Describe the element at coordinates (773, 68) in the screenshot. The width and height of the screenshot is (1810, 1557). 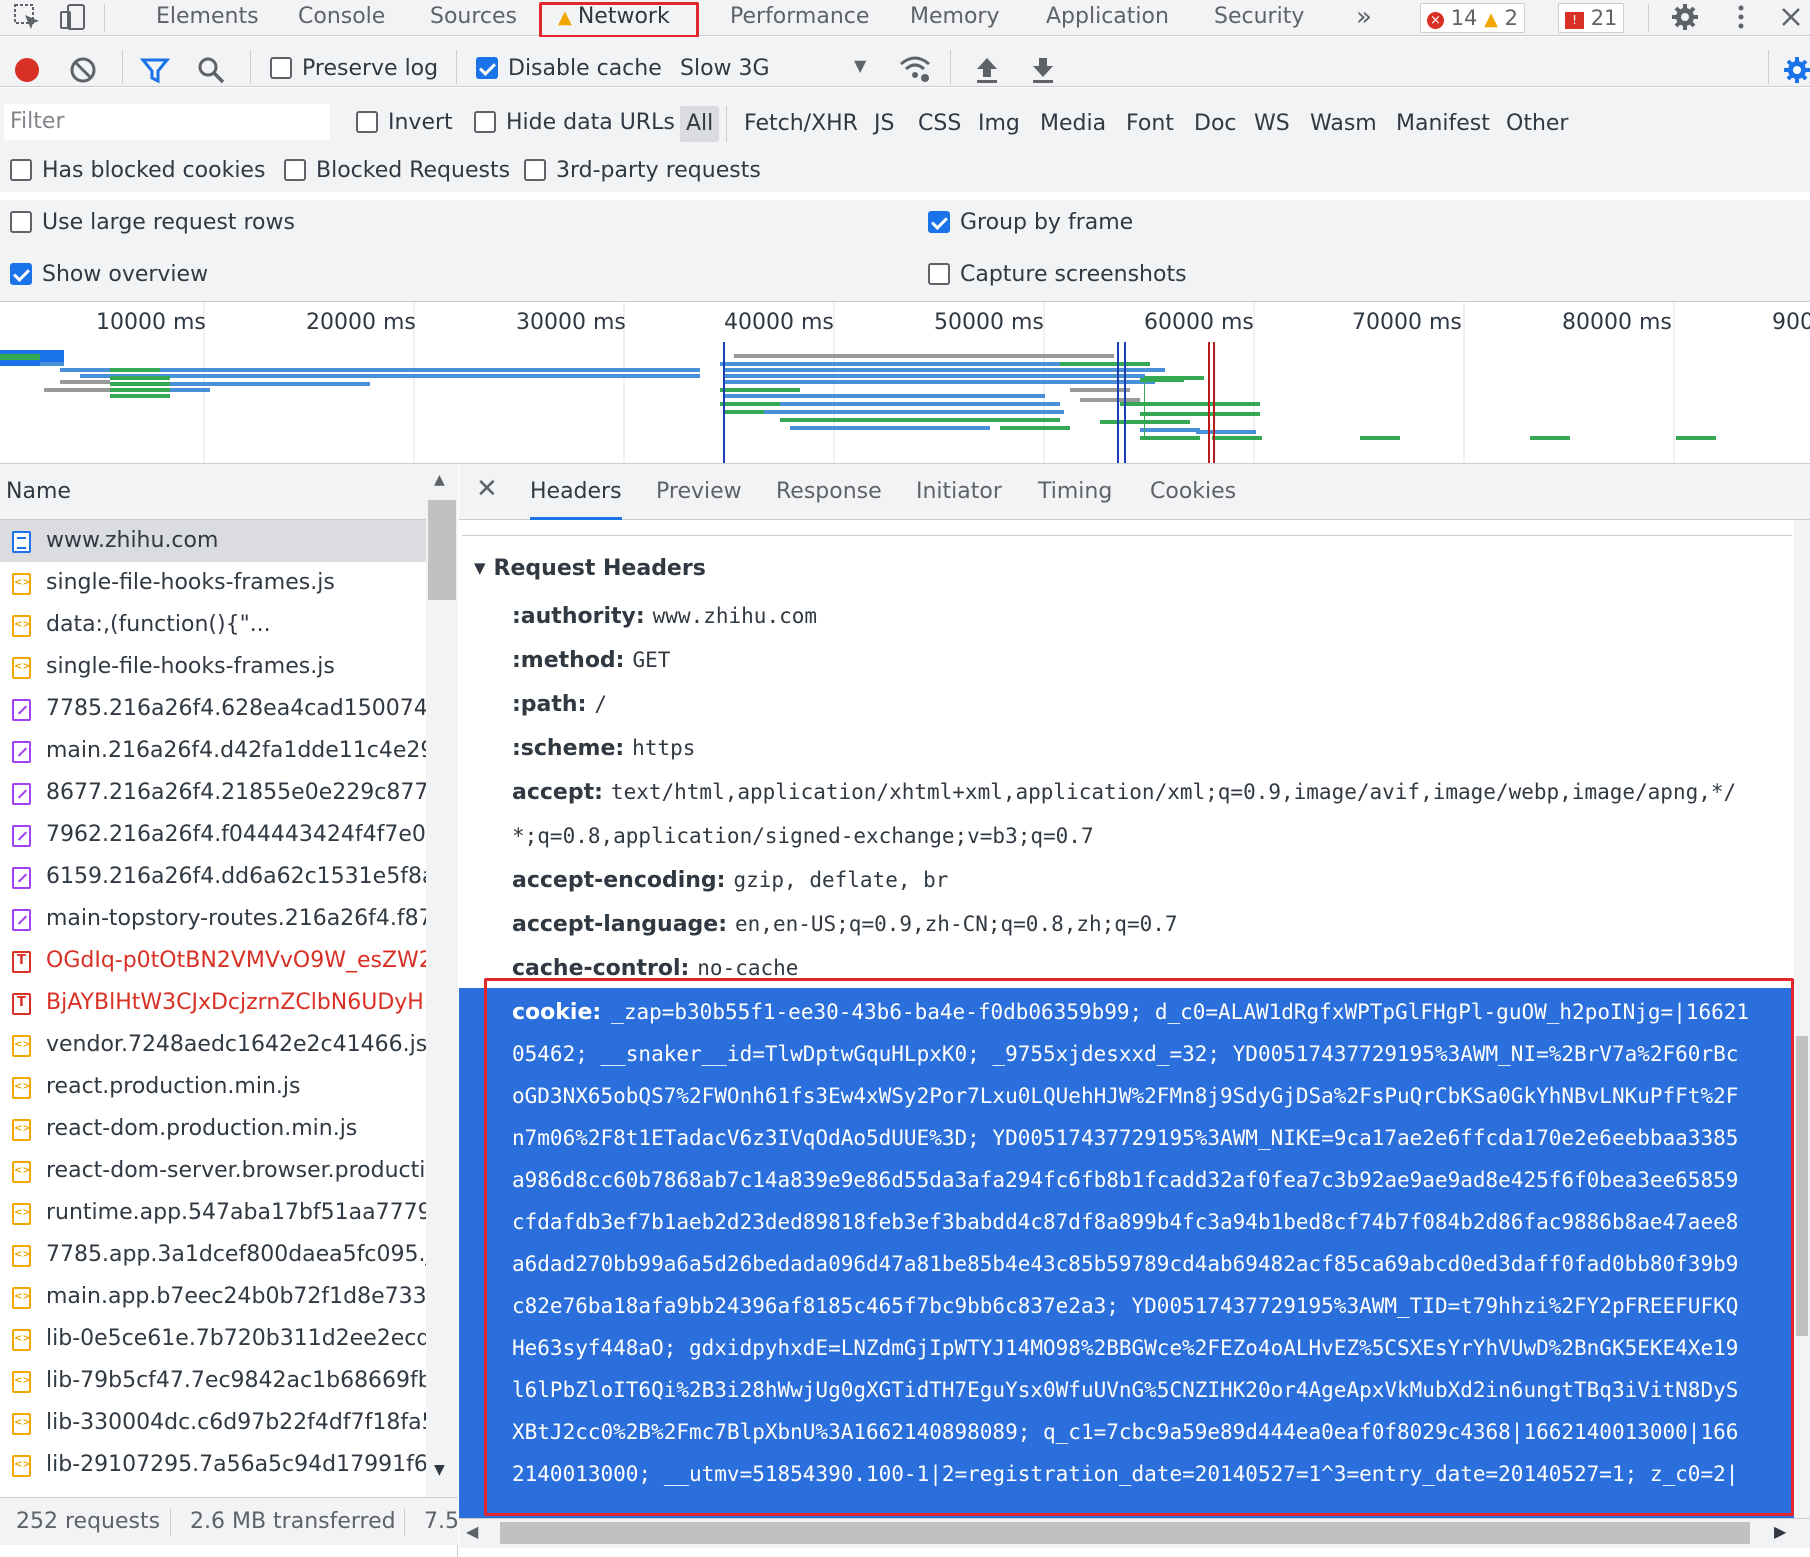
I see `throttle-select: Slow 3G ▼` at that location.